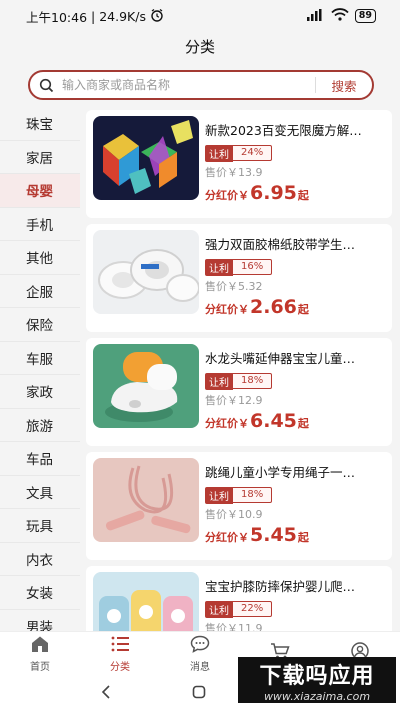  What do you see at coordinates (40, 667) in the screenshot?
I see `tab-label: 首页` at bounding box center [40, 667].